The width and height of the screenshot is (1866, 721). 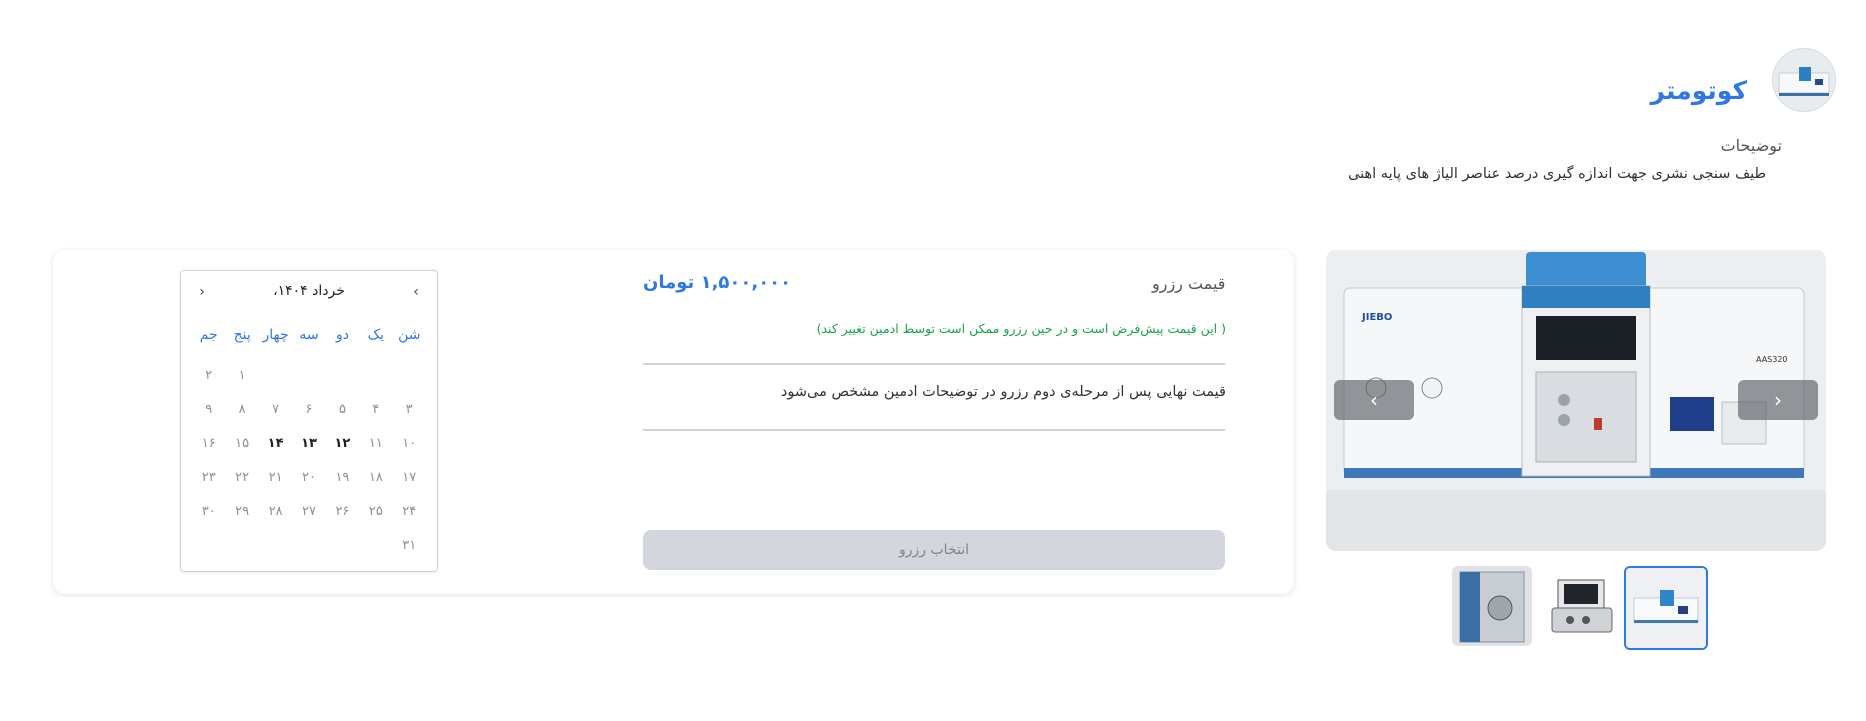 I want to click on calendar-day: ۴, so click(x=375, y=410).